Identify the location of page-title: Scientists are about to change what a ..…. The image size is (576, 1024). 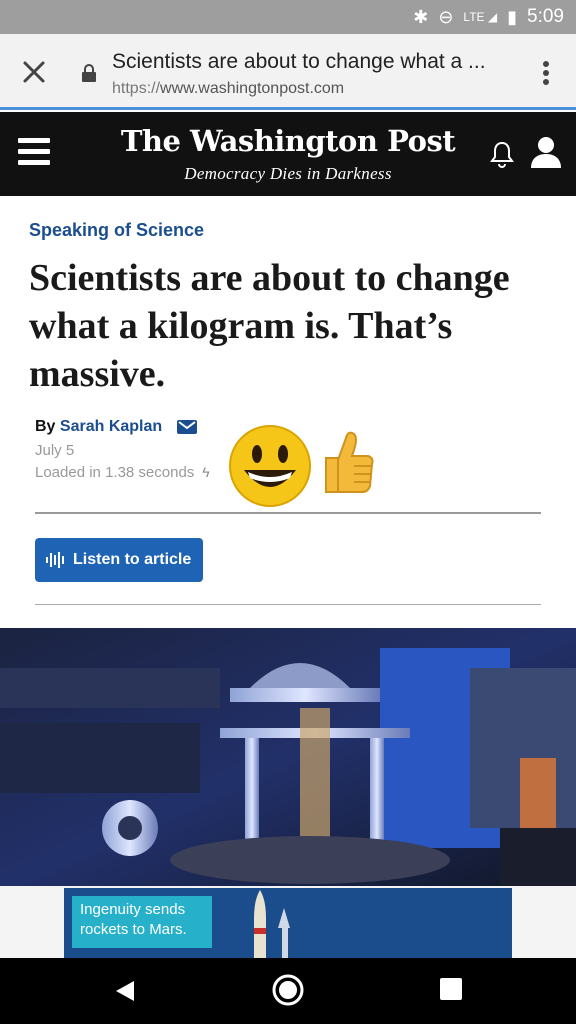
(312, 62).